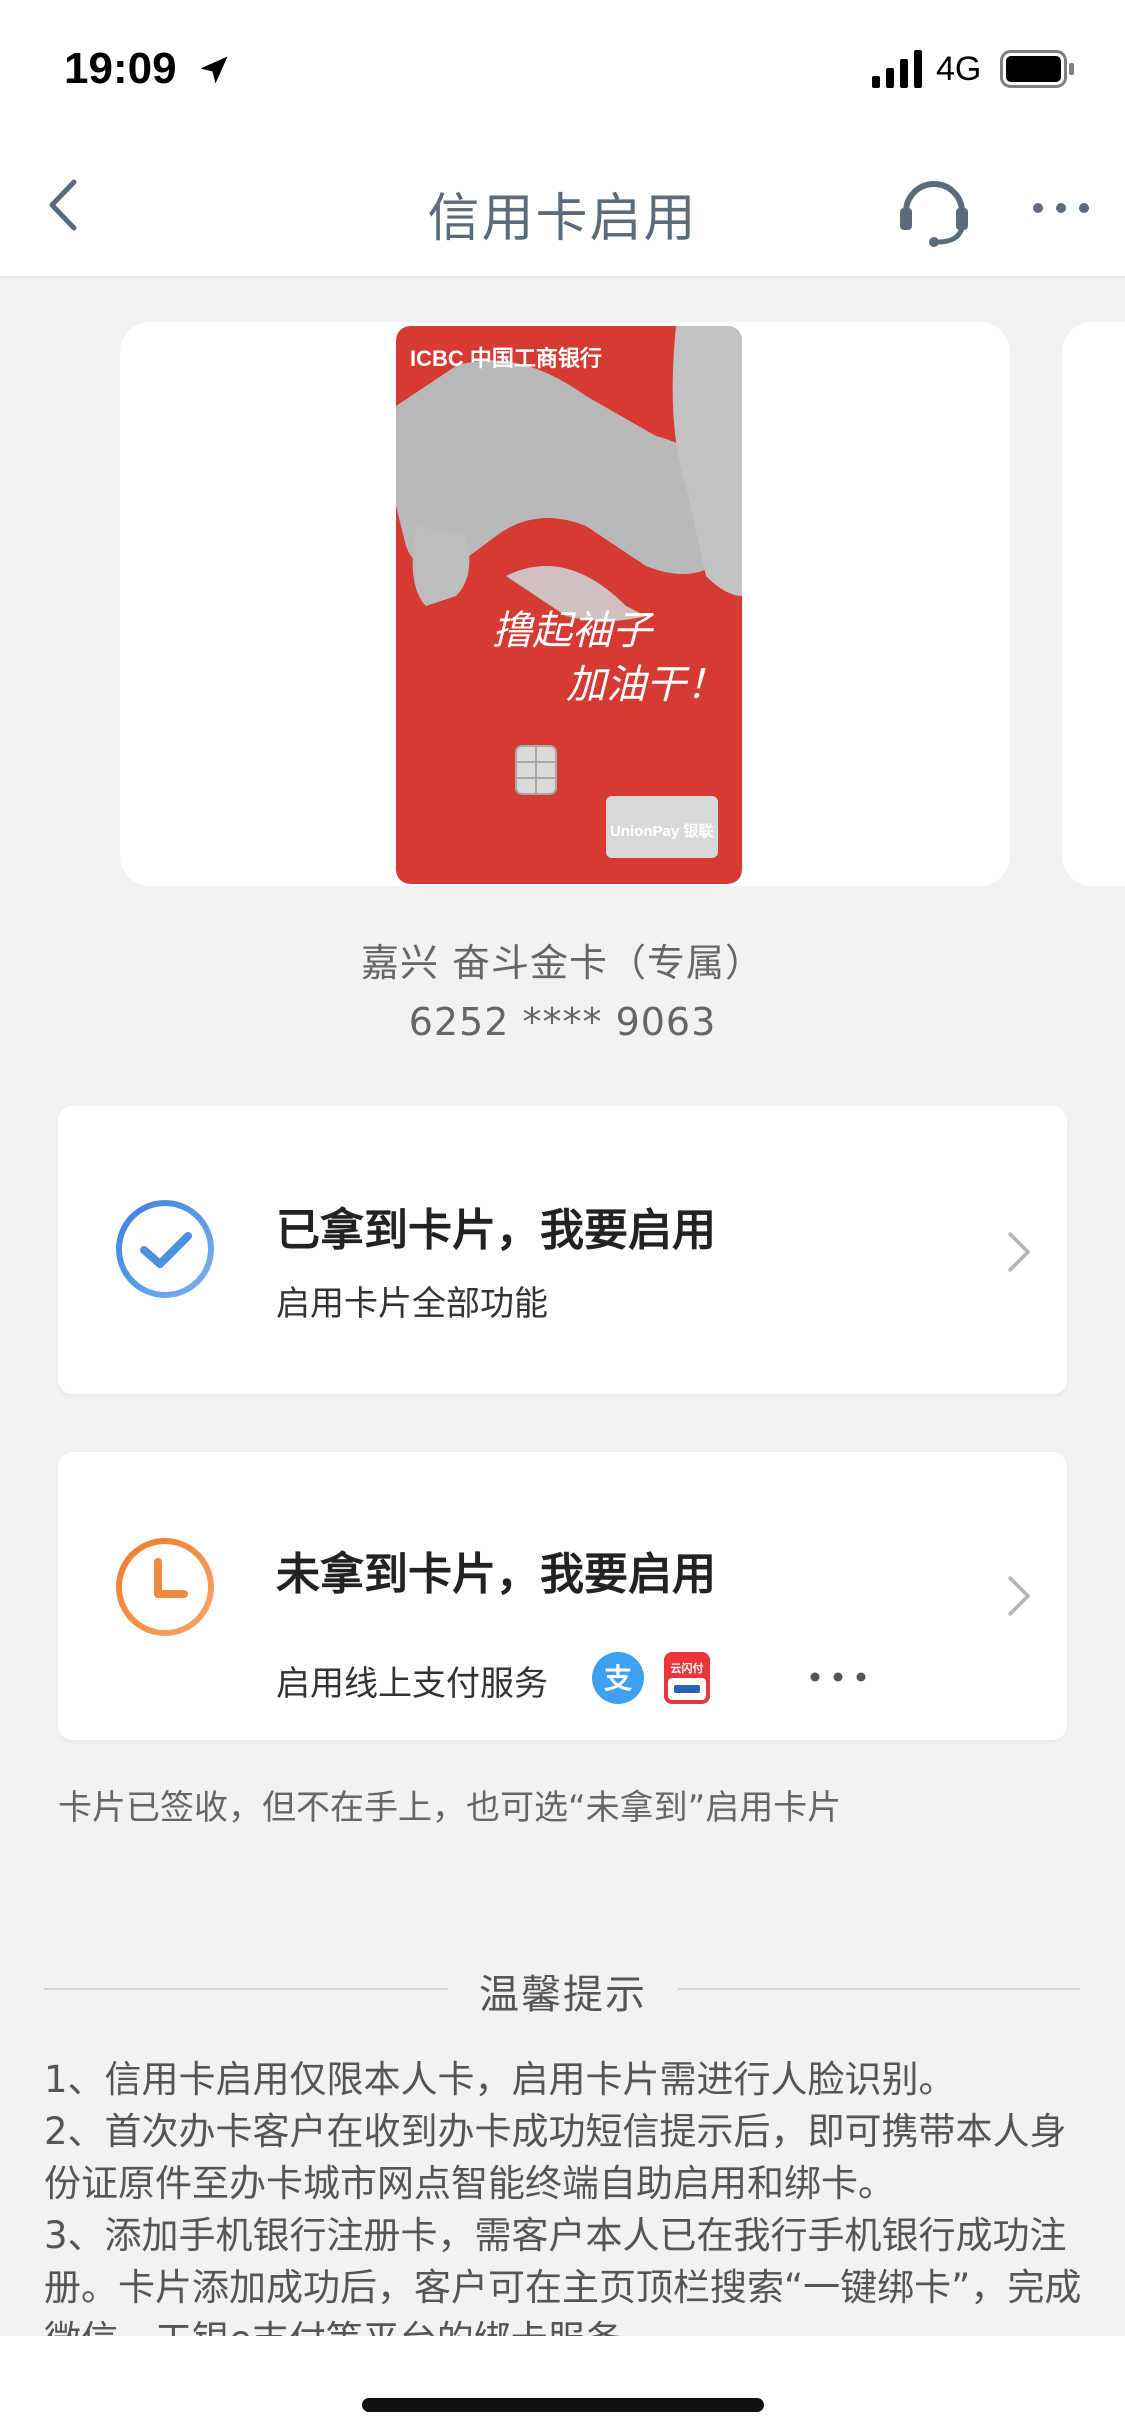  I want to click on option-title: 已拿到卡片，我要启用, so click(496, 1230).